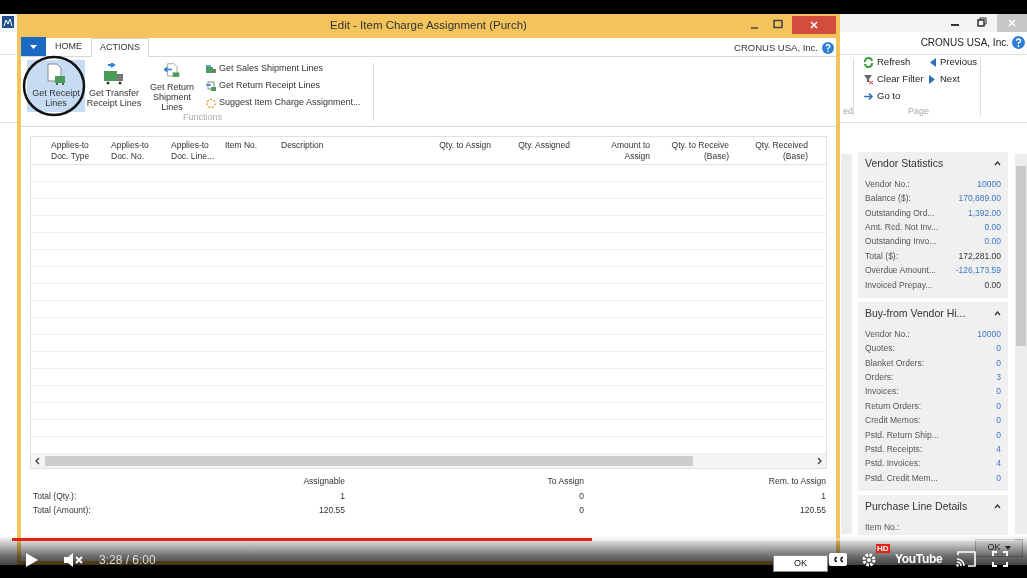  What do you see at coordinates (612, 152) in the screenshot?
I see `column-header: Amount to Assign` at bounding box center [612, 152].